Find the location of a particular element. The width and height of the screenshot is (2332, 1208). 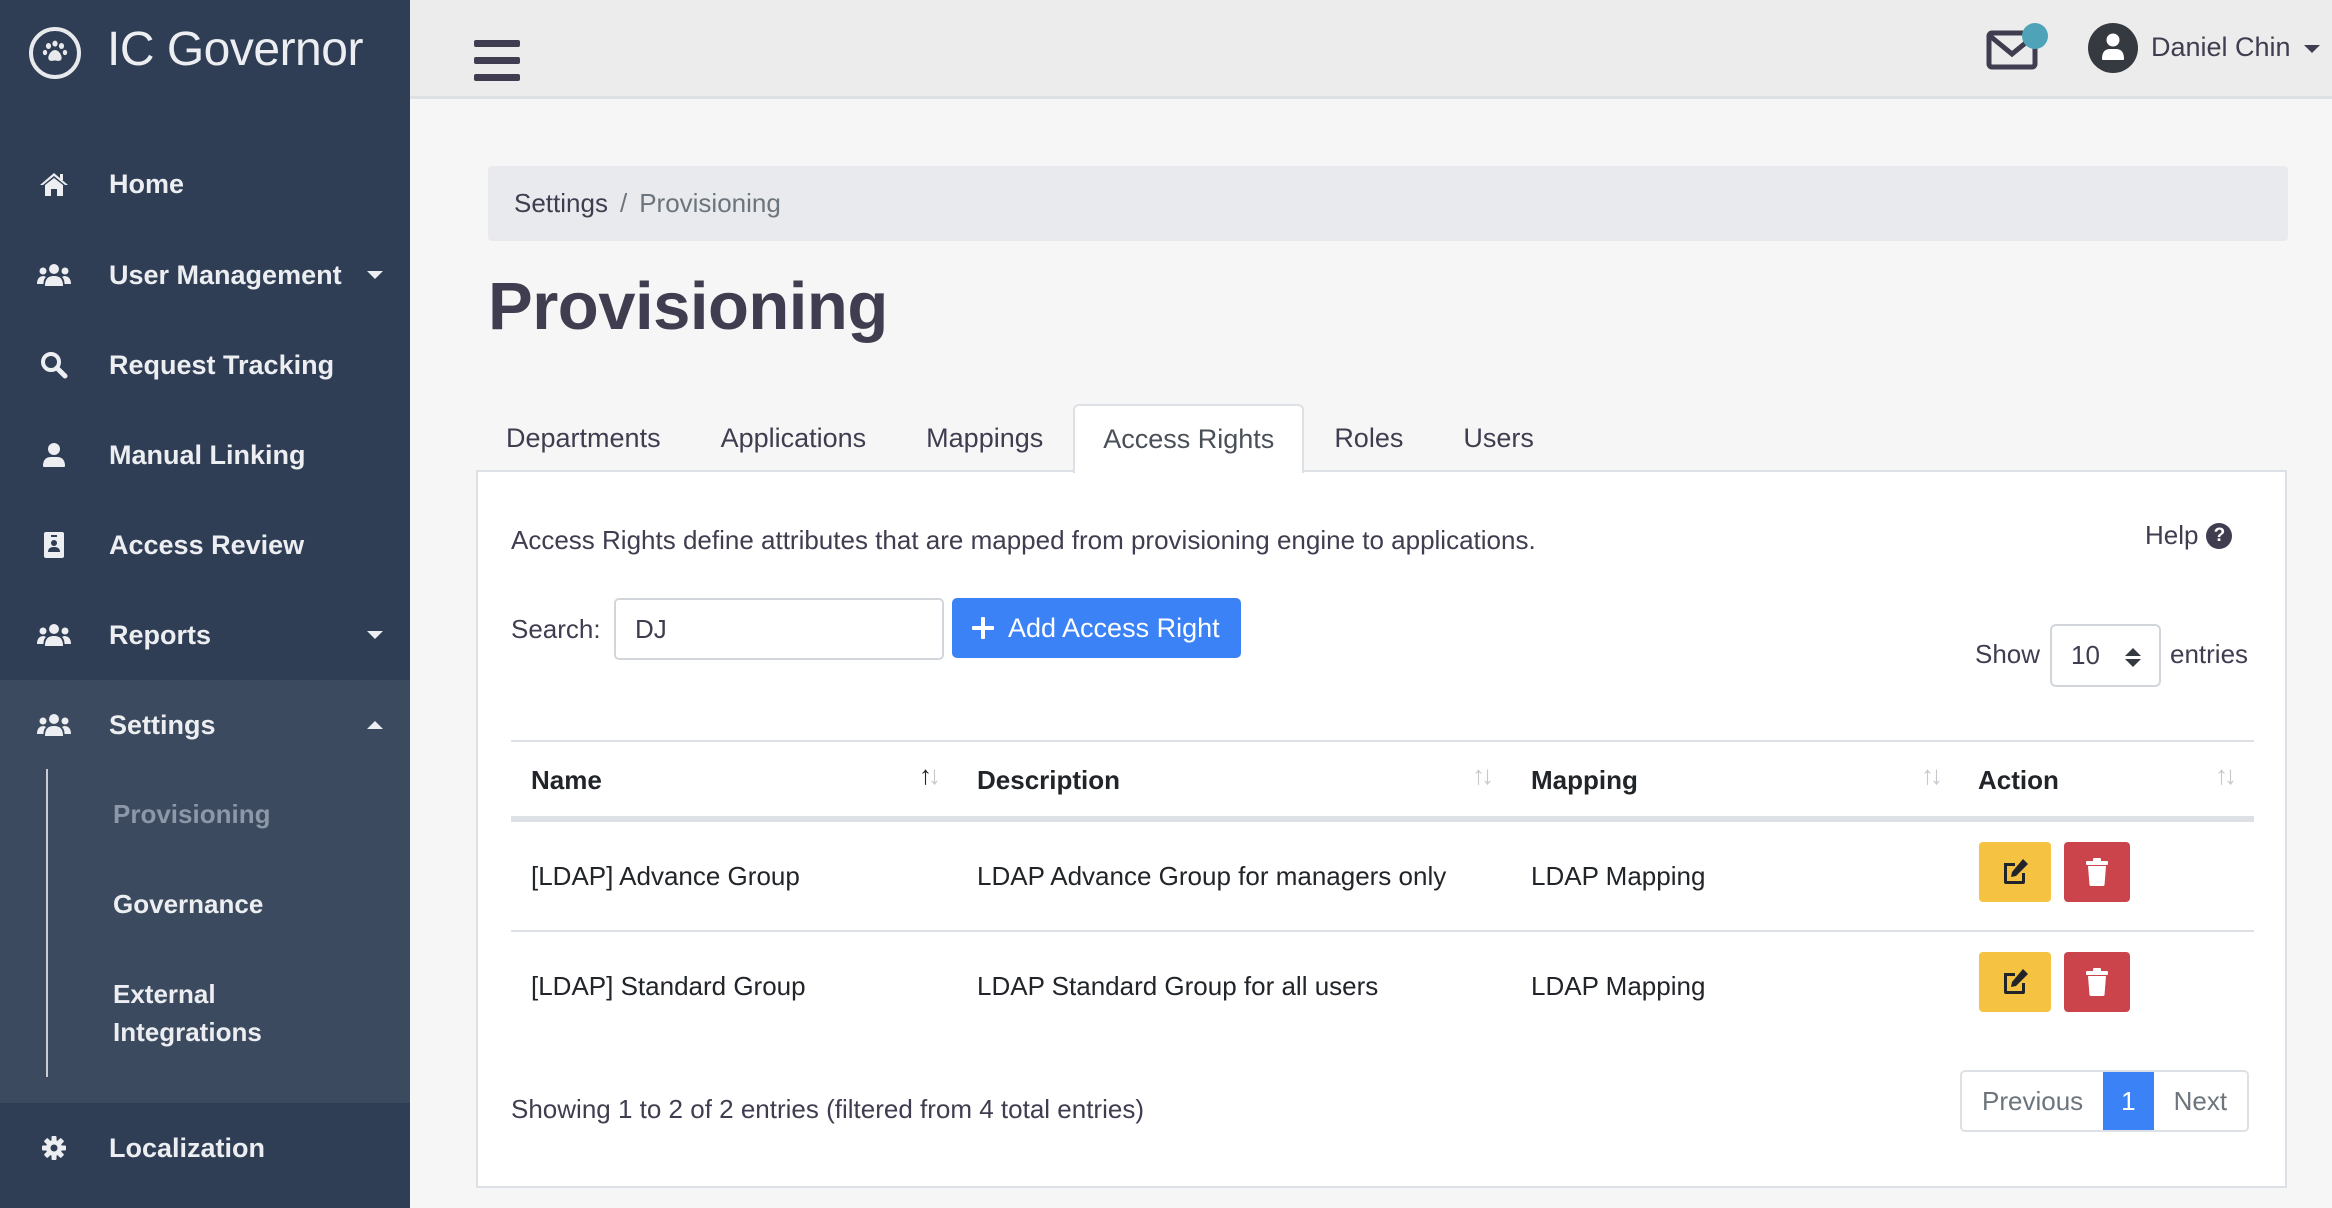

sidebar-subitem-external-integrations: External Integrations is located at coordinates (203, 1013).